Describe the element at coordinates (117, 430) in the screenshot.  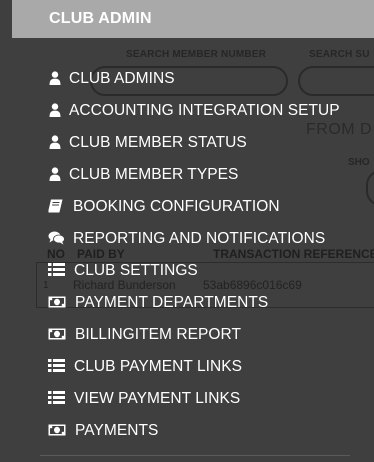
I see `menu-item-label: PAYMENTS` at that location.